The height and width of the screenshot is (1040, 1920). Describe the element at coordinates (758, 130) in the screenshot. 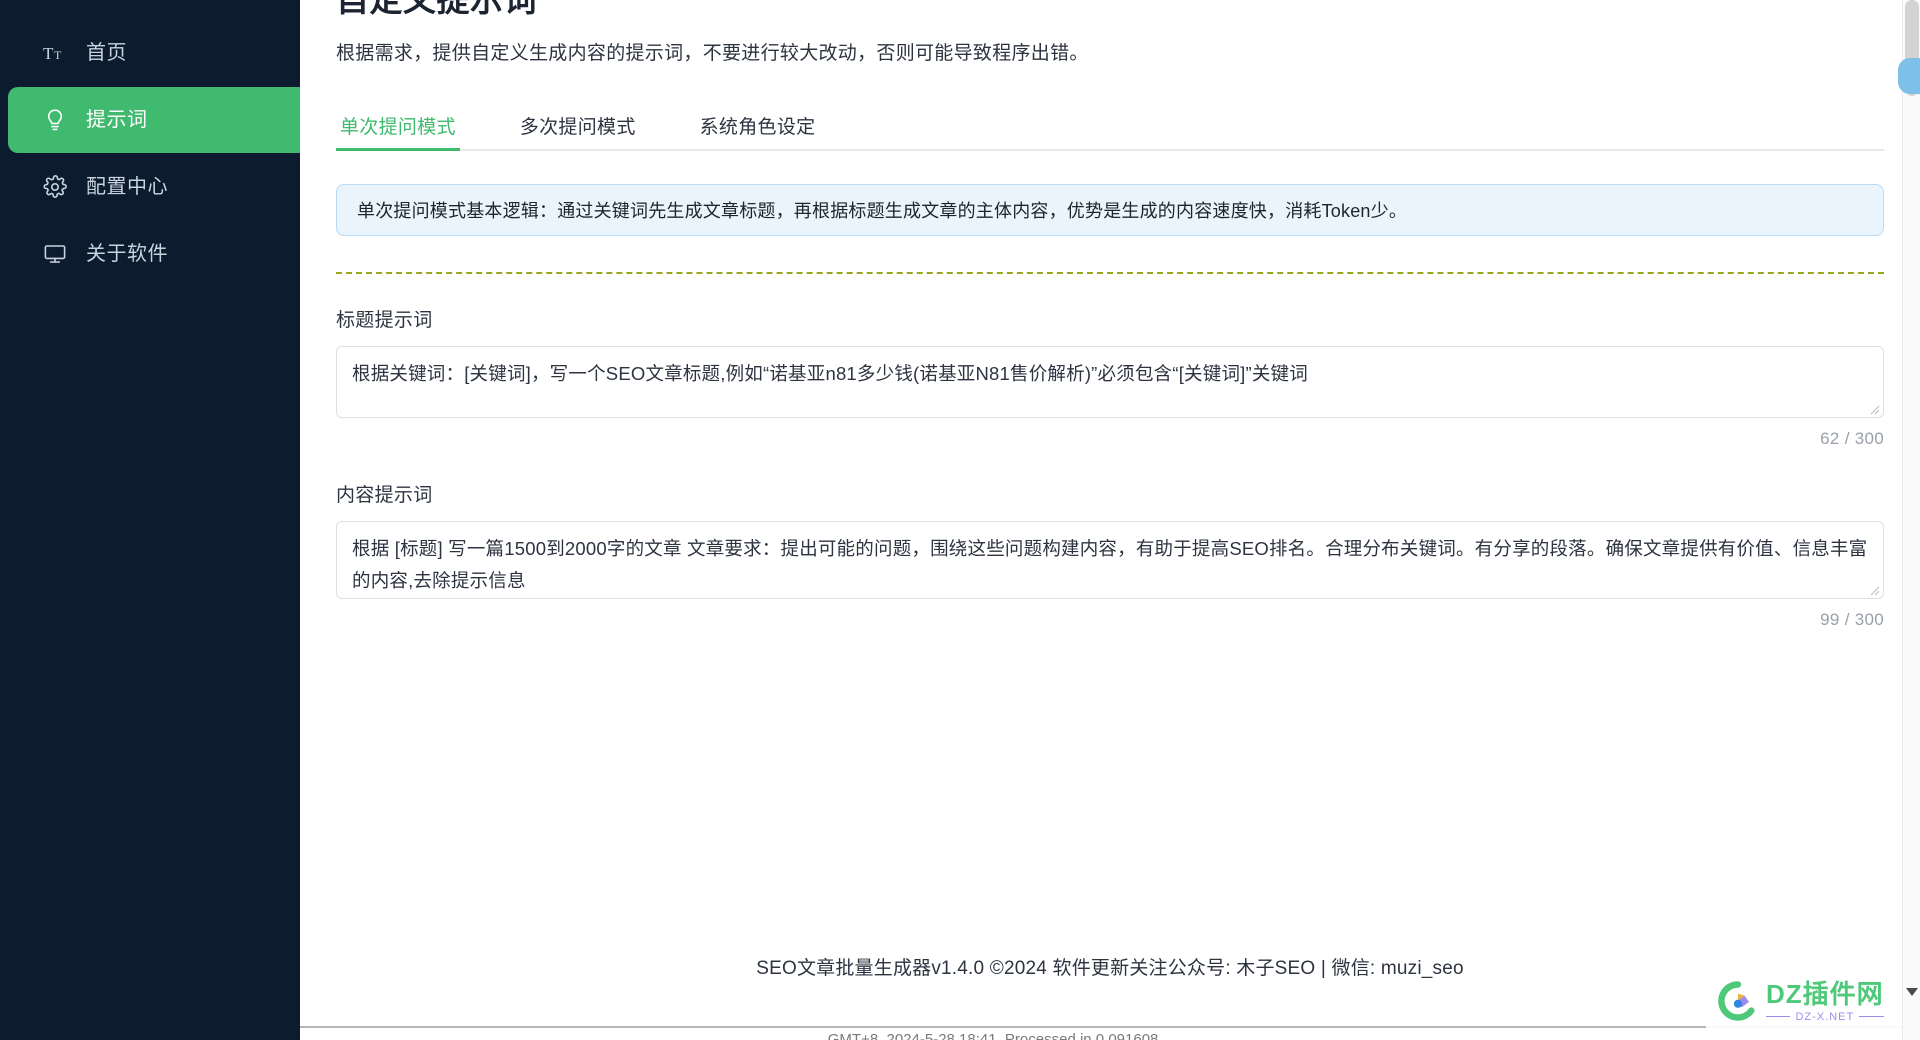

I see `tab-system-role-setting: 系统角色设定` at that location.